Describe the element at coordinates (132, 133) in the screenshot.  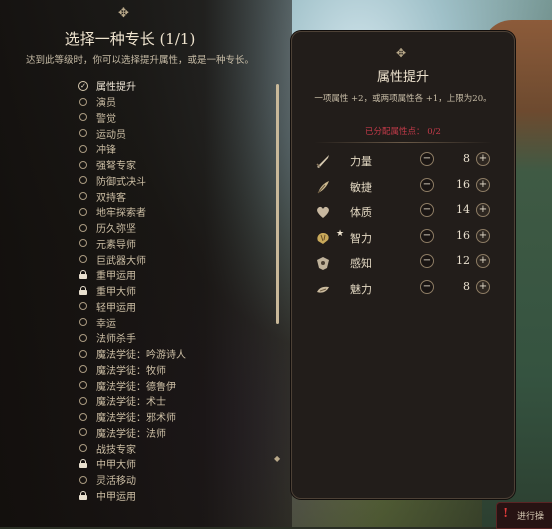
I see `feat-item: 运动员` at that location.